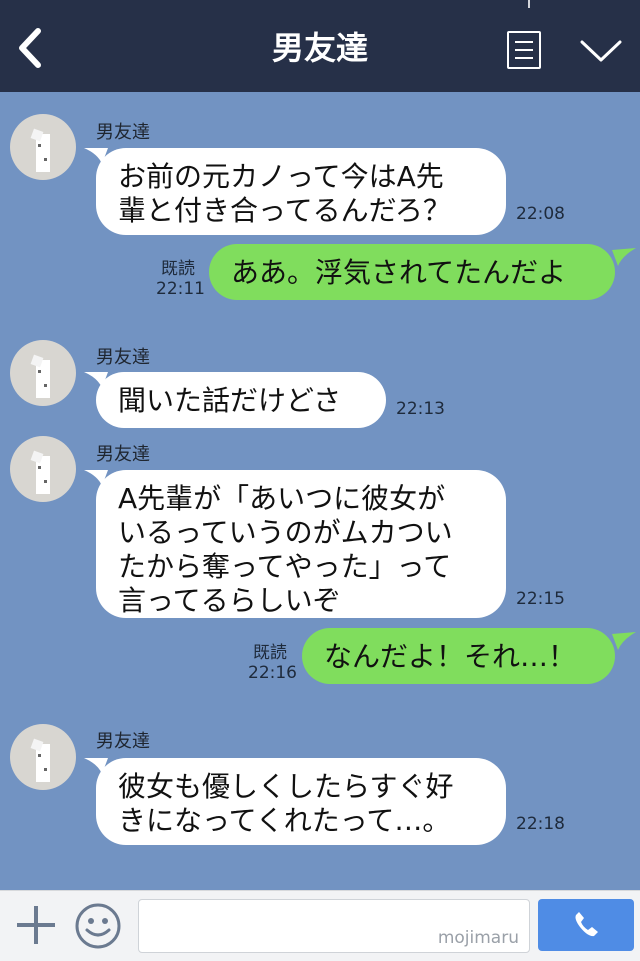  I want to click on phone-icon, so click(586, 924).